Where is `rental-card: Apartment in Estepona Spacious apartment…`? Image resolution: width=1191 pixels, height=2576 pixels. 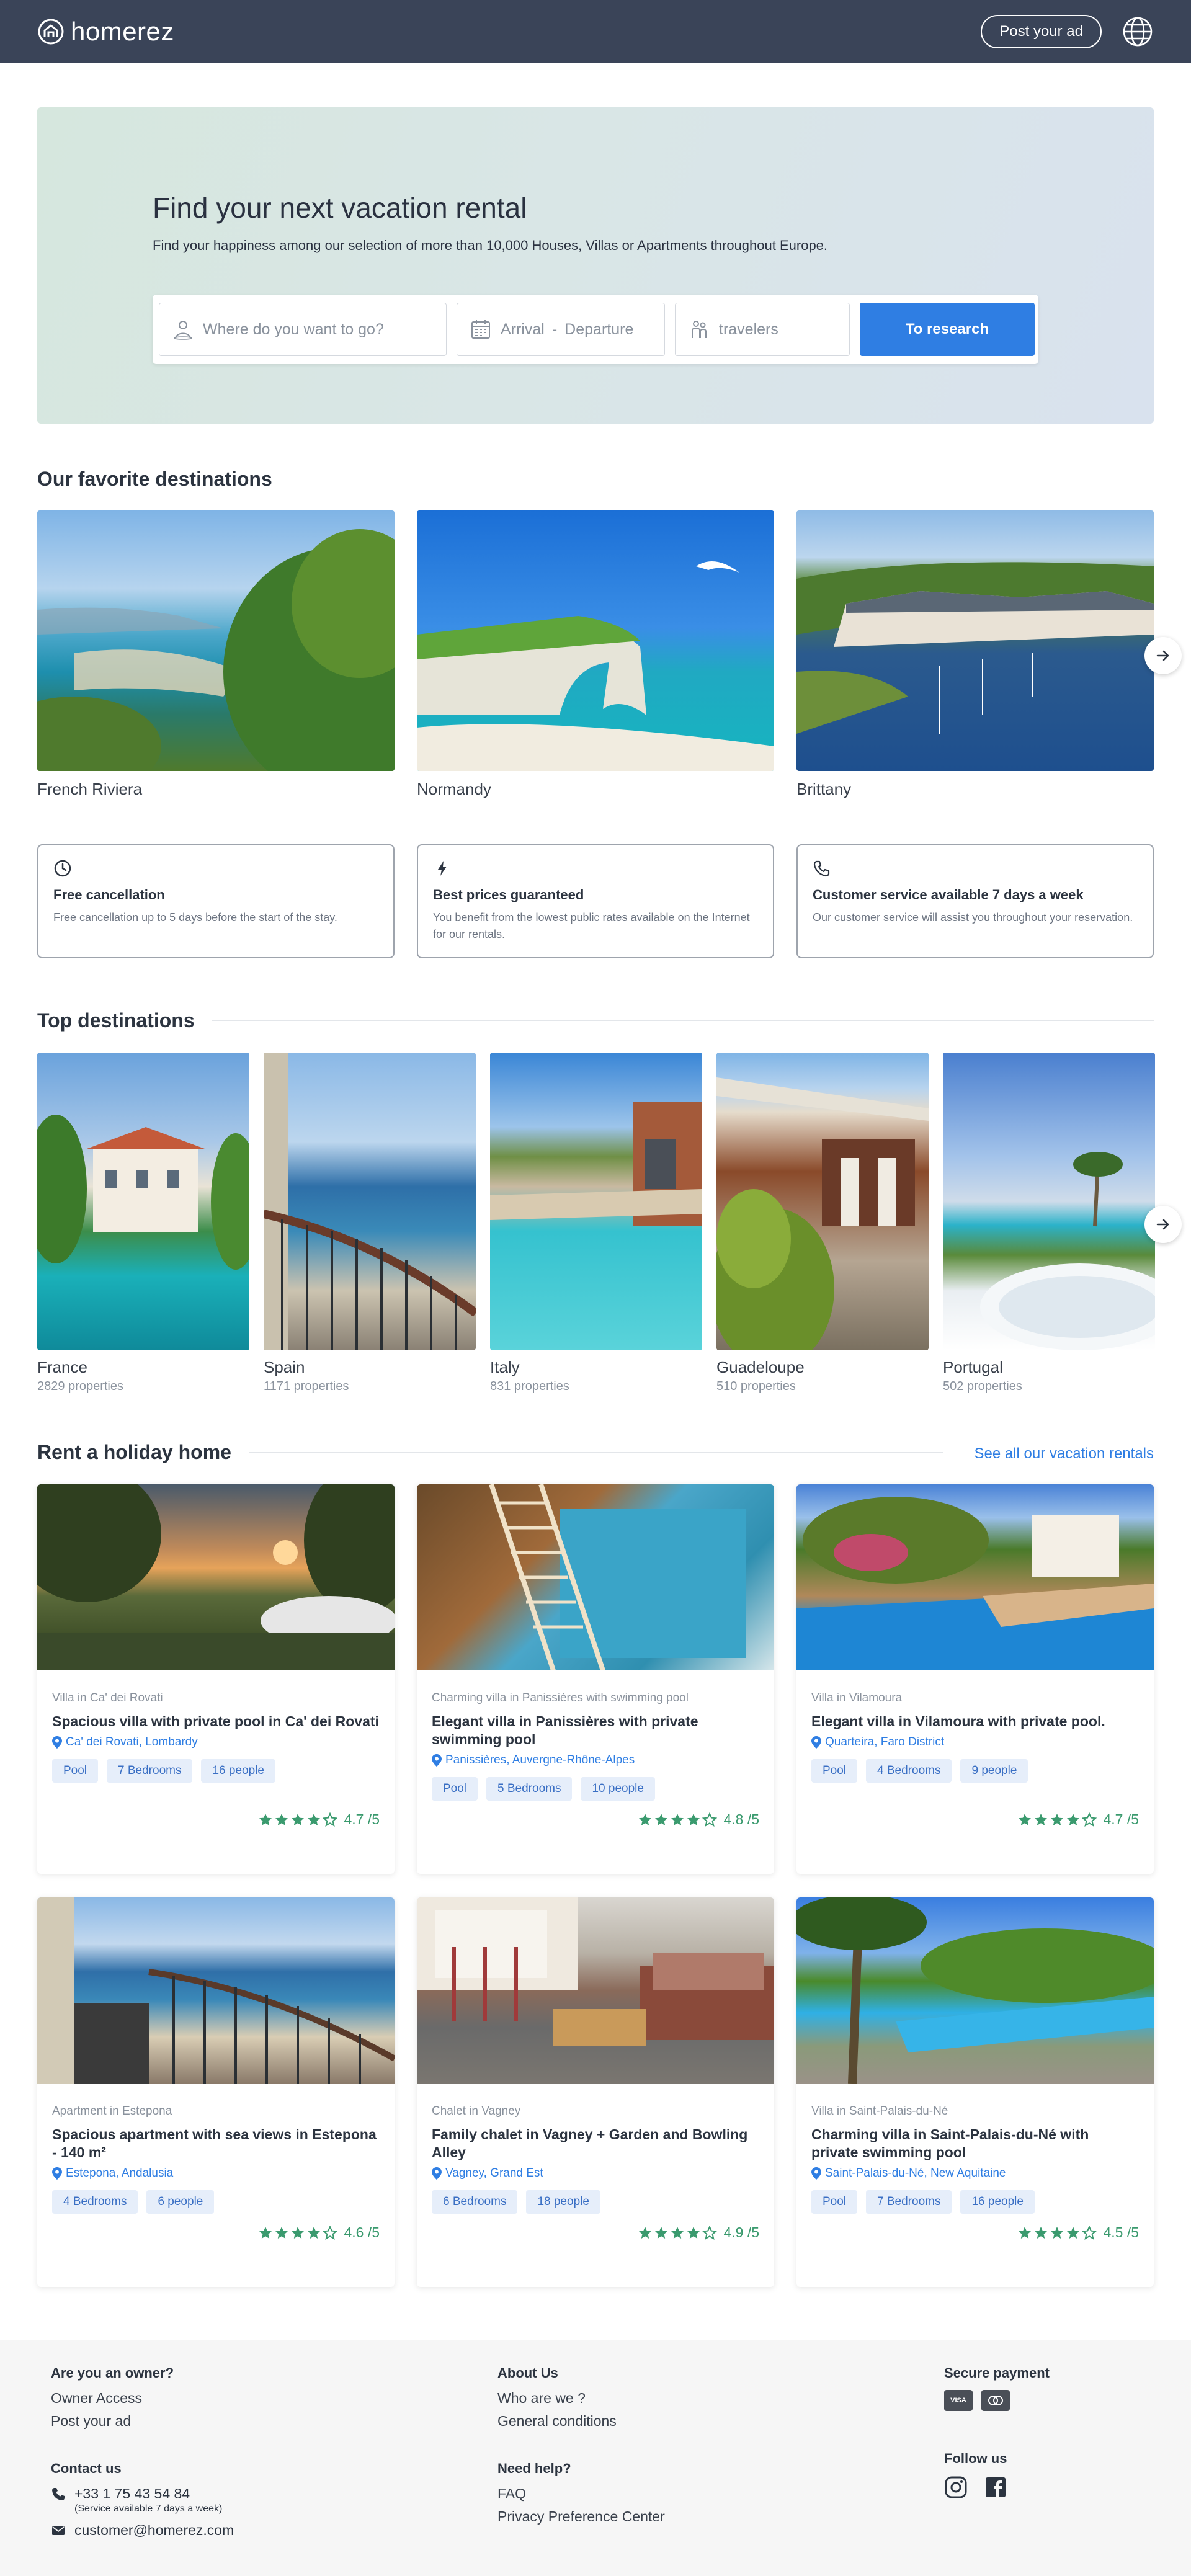
rental-card: Apartment in Estepona Spacious apartment… is located at coordinates (216, 2092).